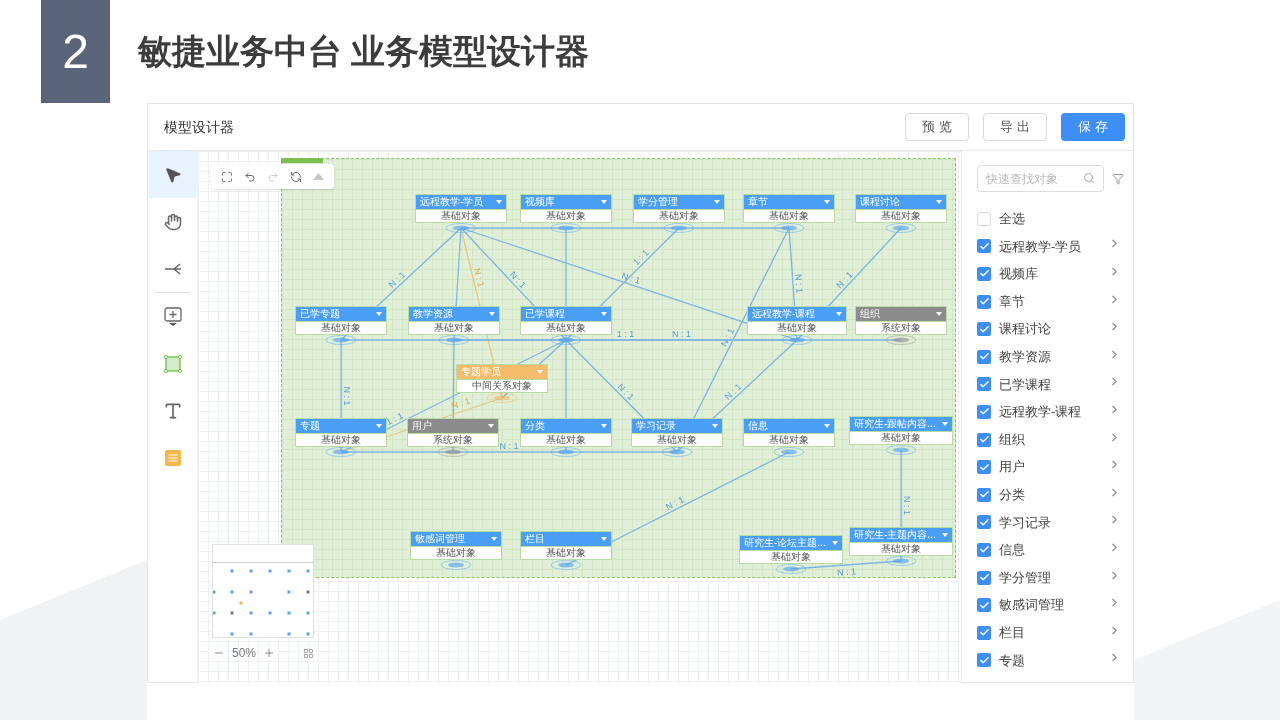 This screenshot has width=1280, height=720. What do you see at coordinates (1051, 522) in the screenshot?
I see `object-list-item: 学习记录` at bounding box center [1051, 522].